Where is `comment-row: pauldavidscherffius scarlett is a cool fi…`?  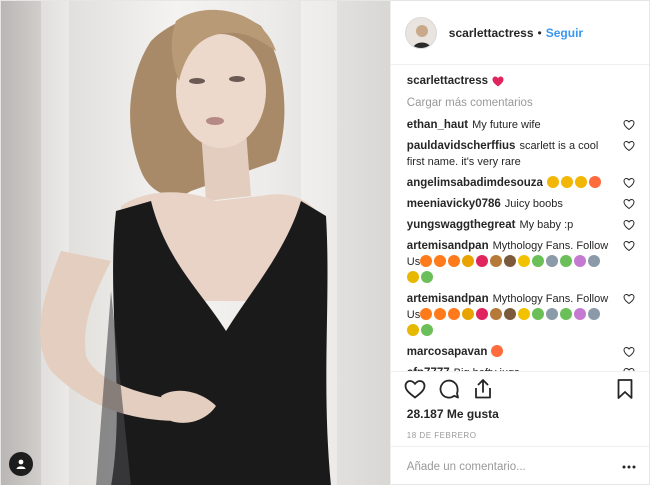
comment-row: pauldavidscherffius scarlett is a cool fi… is located at coordinates (521, 154).